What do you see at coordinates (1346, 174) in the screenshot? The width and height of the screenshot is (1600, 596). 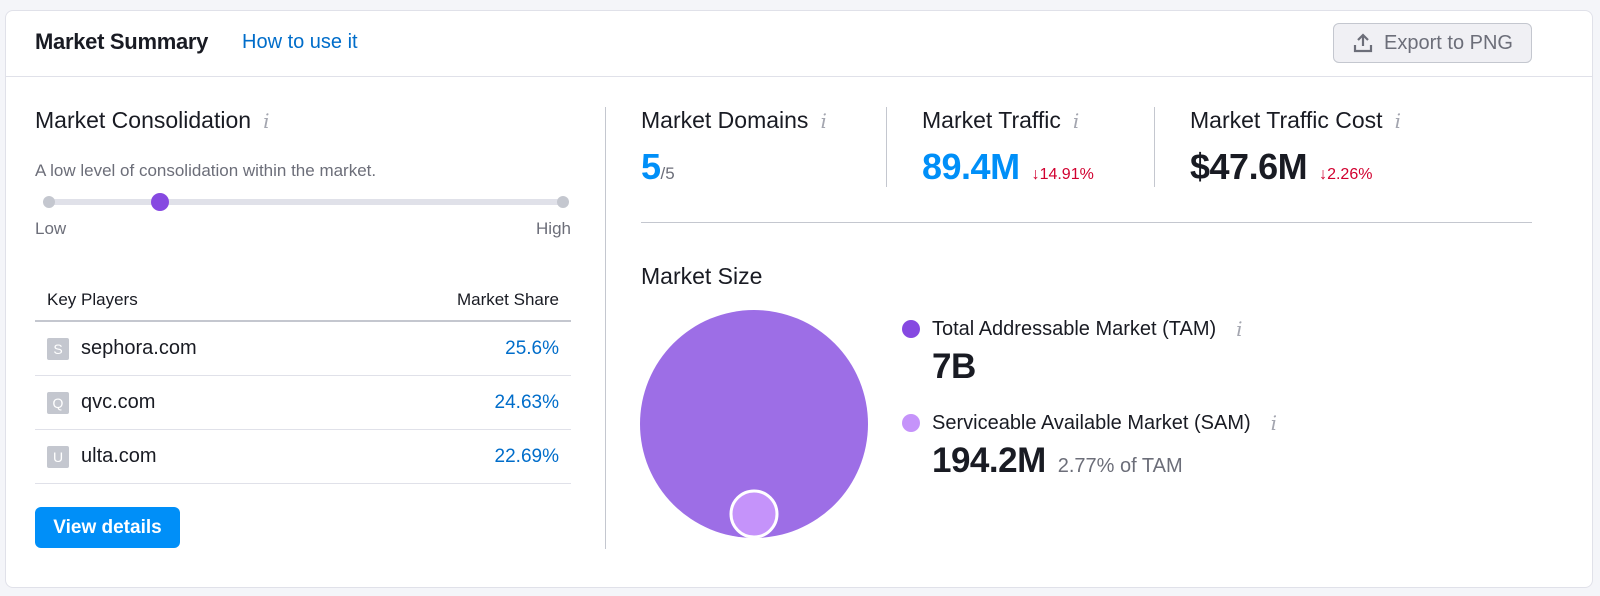 I see `market-traffic-cost-delta: ↓2.26%` at bounding box center [1346, 174].